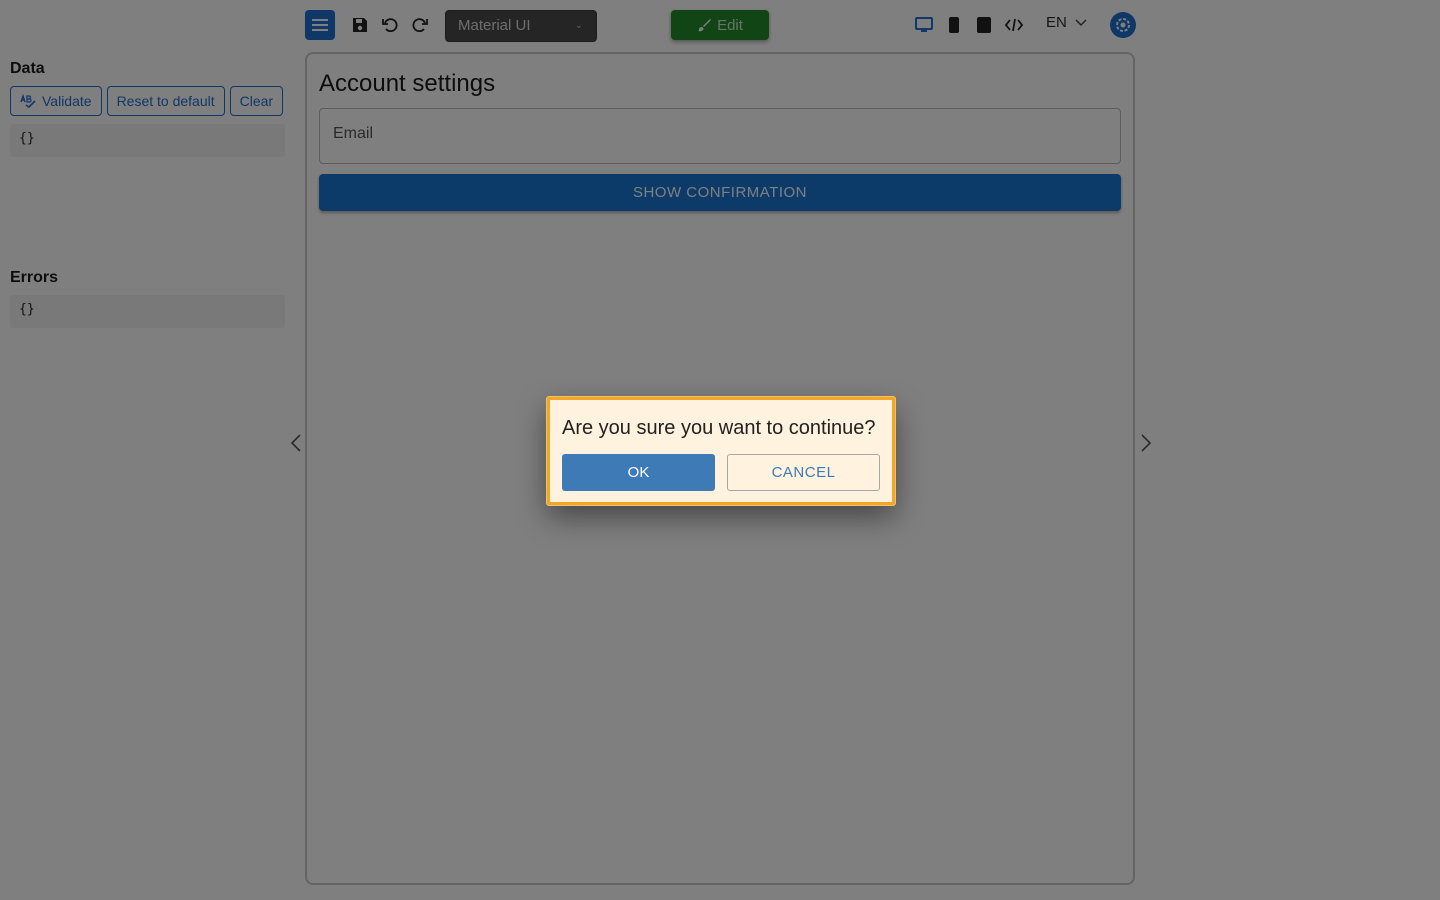 The image size is (1440, 900). I want to click on ok-button: OK, so click(638, 472).